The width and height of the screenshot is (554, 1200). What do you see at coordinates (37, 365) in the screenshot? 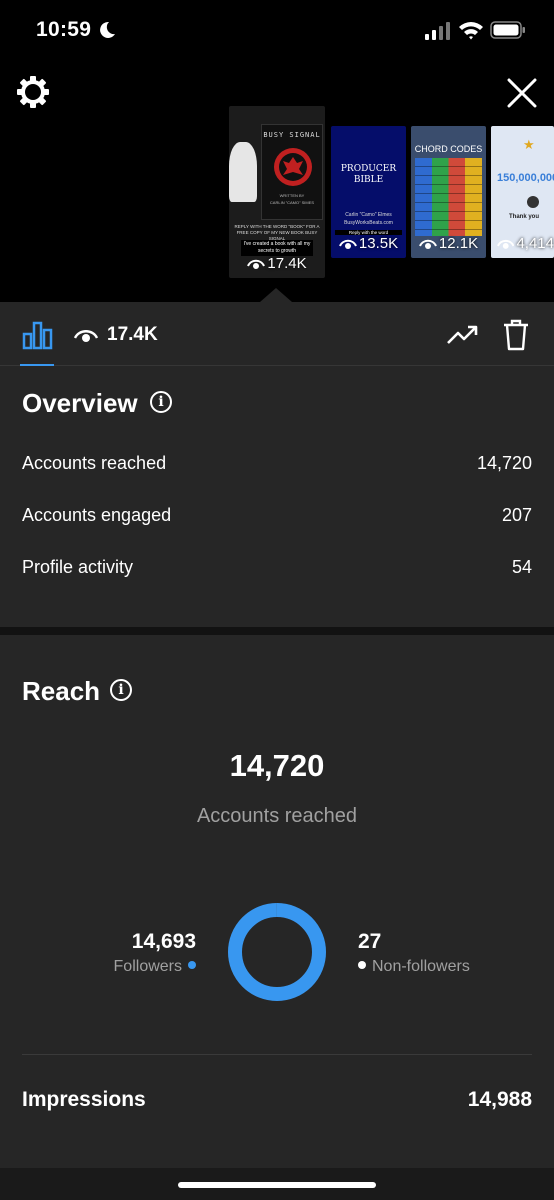
I see `active-tab-underline` at bounding box center [37, 365].